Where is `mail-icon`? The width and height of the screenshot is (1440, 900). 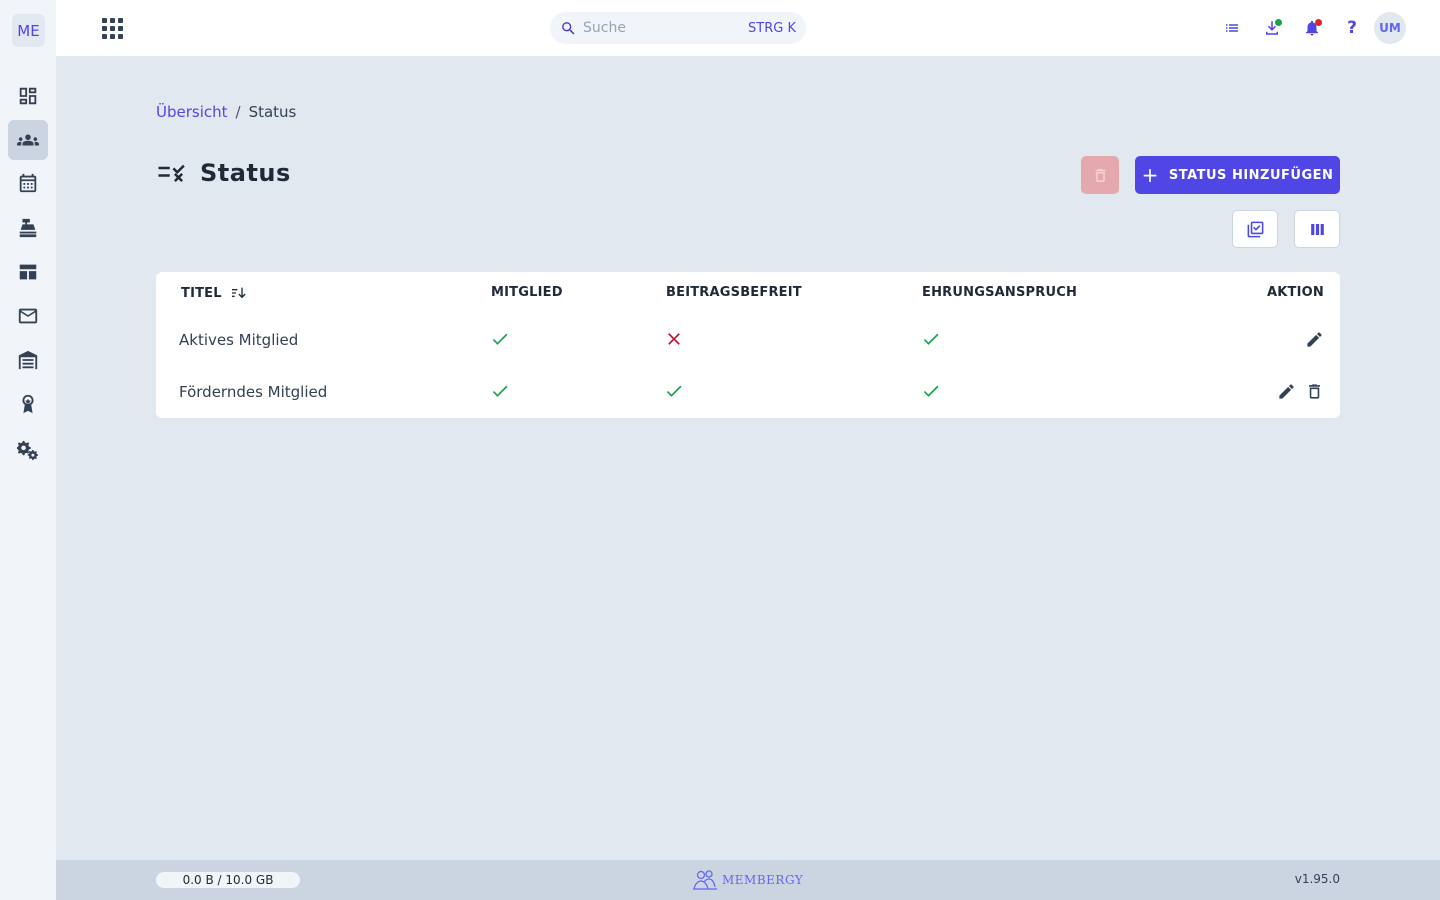 mail-icon is located at coordinates (28, 316).